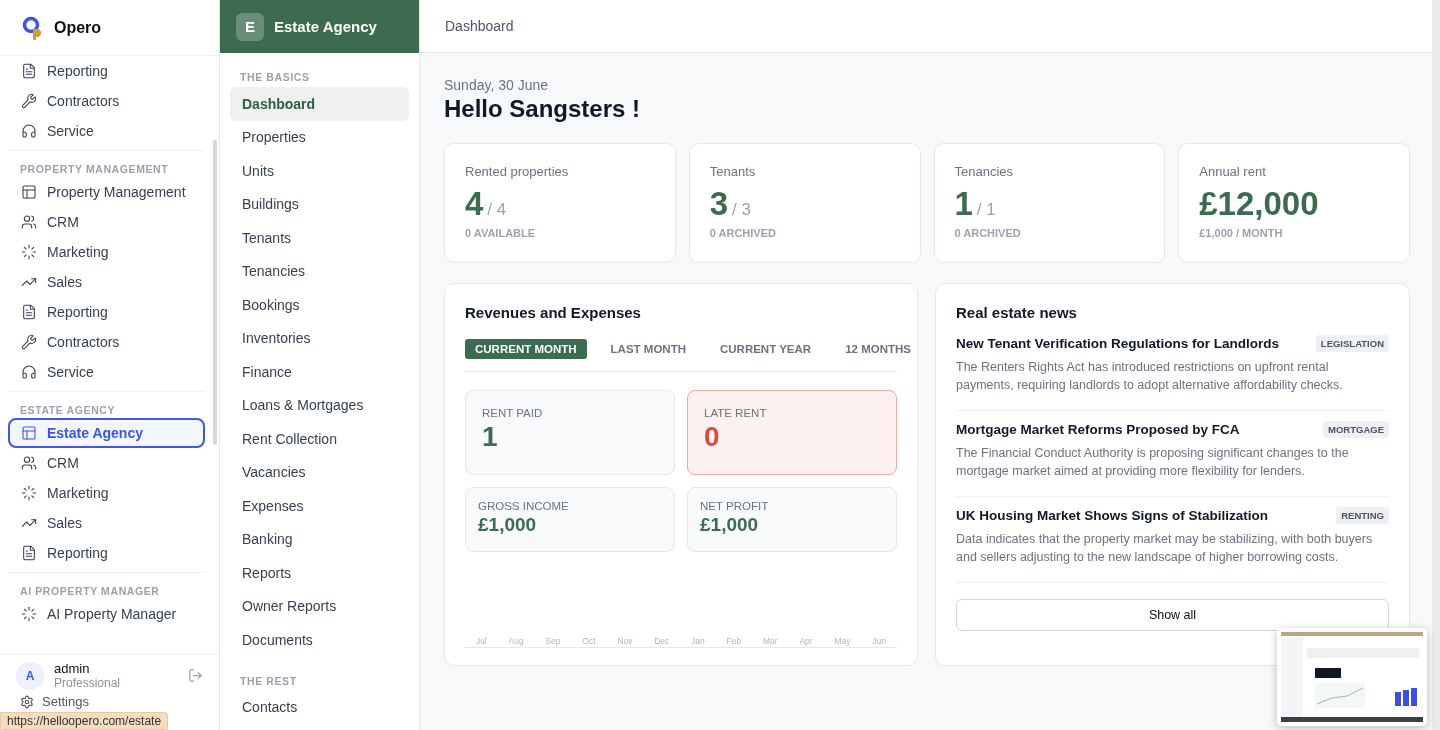 This screenshot has height=730, width=1440. What do you see at coordinates (319, 238) in the screenshot?
I see `nav-item: Tenants` at bounding box center [319, 238].